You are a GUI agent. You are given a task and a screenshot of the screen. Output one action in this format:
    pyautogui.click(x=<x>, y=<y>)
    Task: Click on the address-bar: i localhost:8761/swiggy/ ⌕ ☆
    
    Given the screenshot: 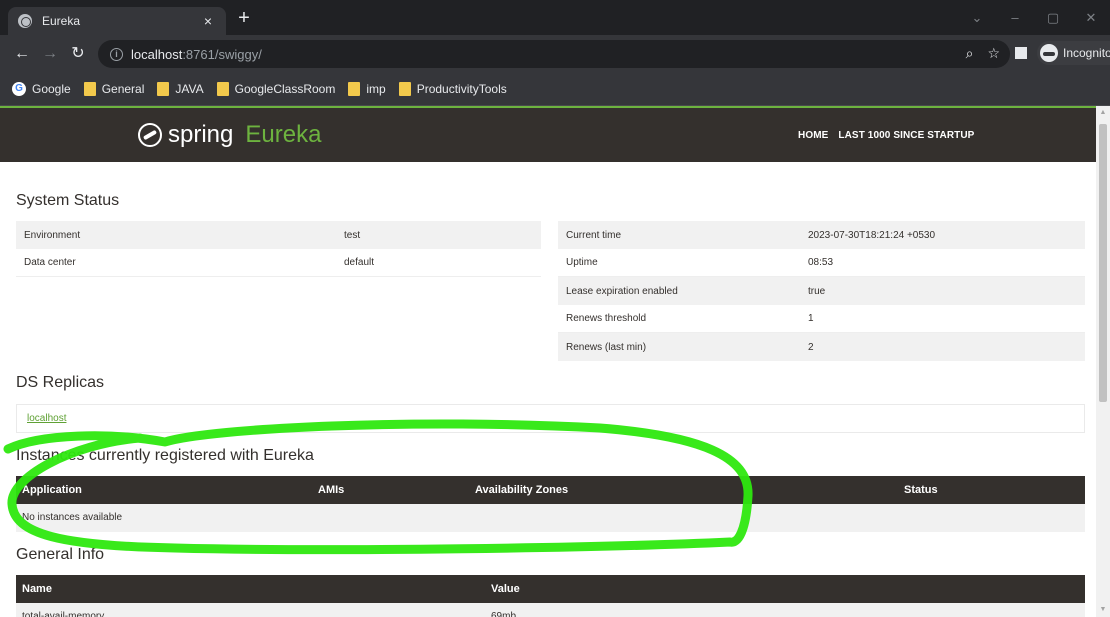 What is the action you would take?
    pyautogui.click(x=554, y=54)
    